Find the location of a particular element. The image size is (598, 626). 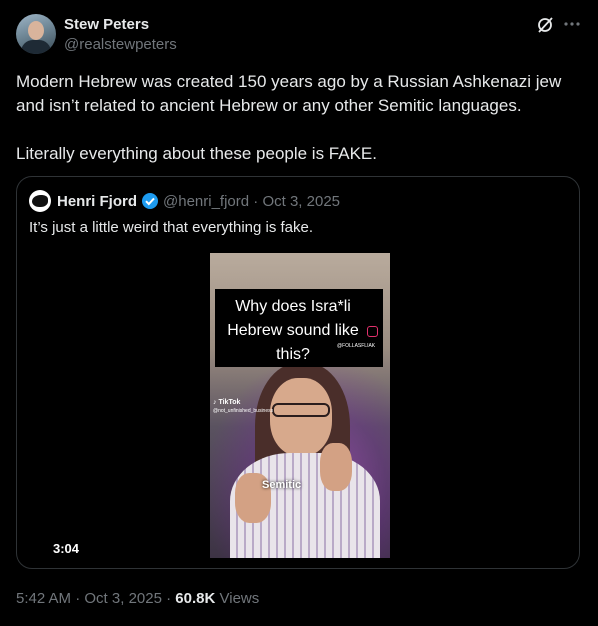

quoted-author-name: Henri Fjord is located at coordinates (97, 201).